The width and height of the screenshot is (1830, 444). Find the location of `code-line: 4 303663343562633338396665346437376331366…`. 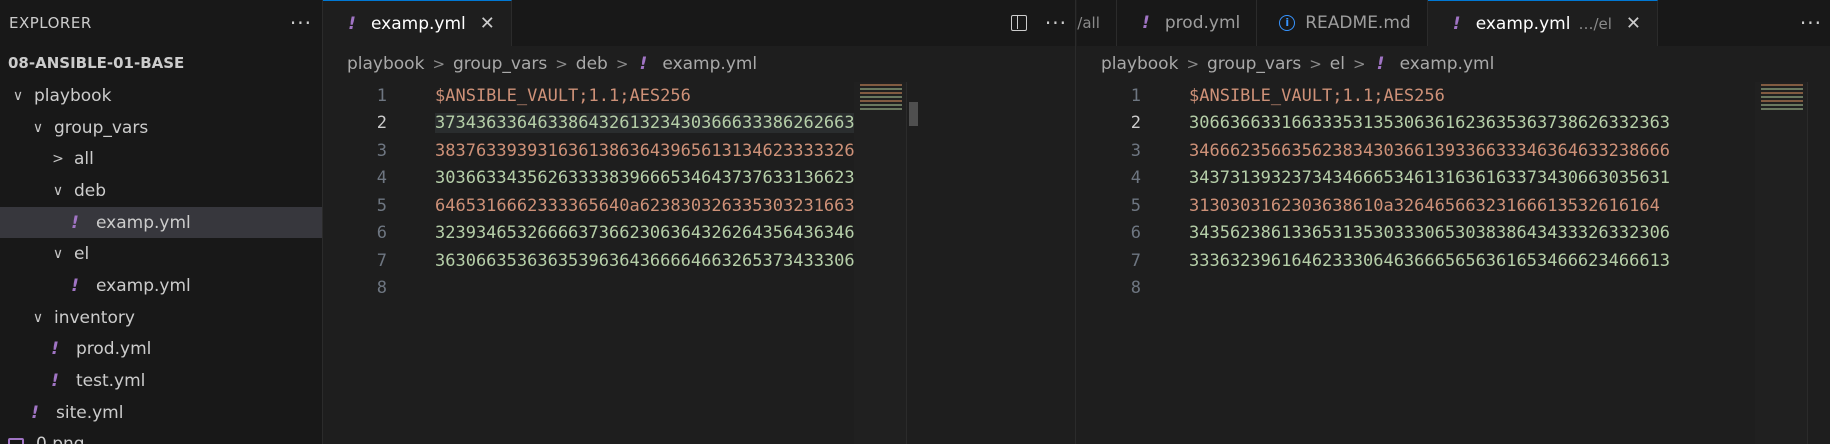

code-line: 4 303663343562633338396665346437376331366… is located at coordinates (699, 179).